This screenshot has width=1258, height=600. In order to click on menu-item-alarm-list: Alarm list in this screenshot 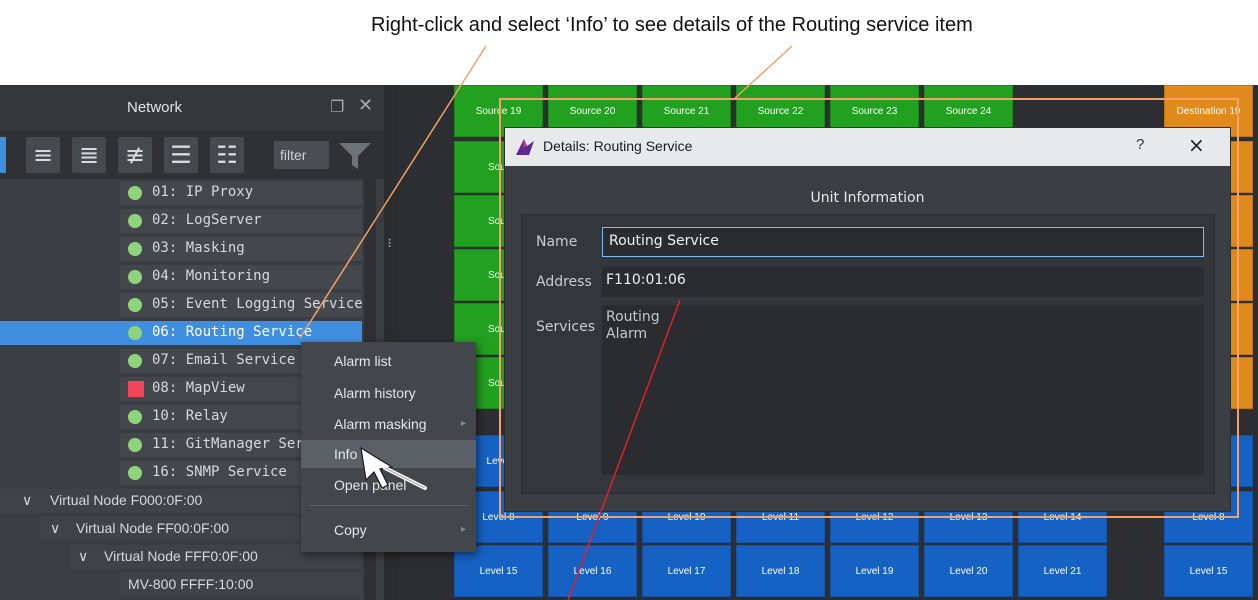, I will do `click(388, 361)`.